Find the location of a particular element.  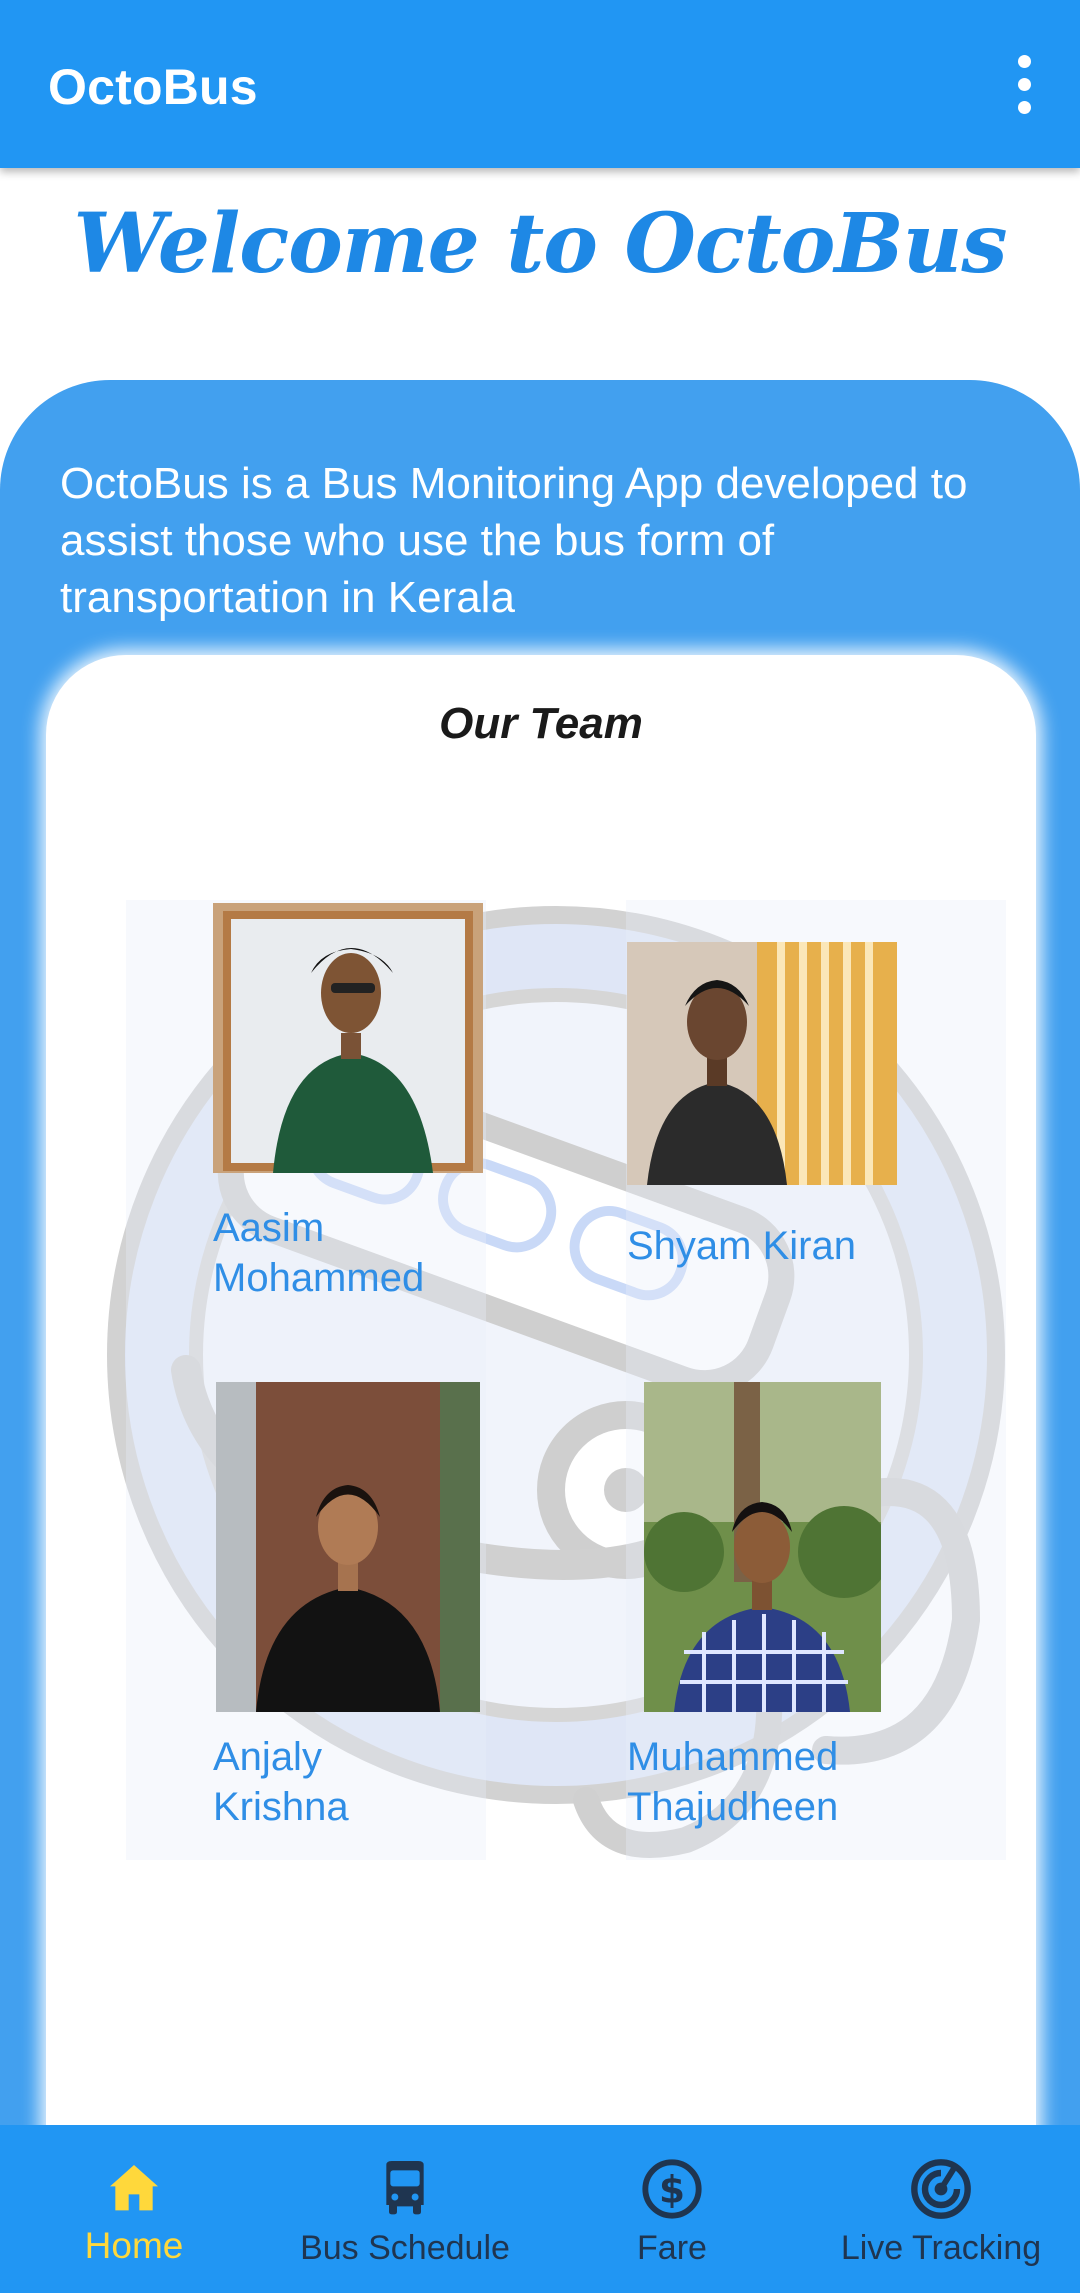

dollar-icon: $ is located at coordinates (672, 2189).